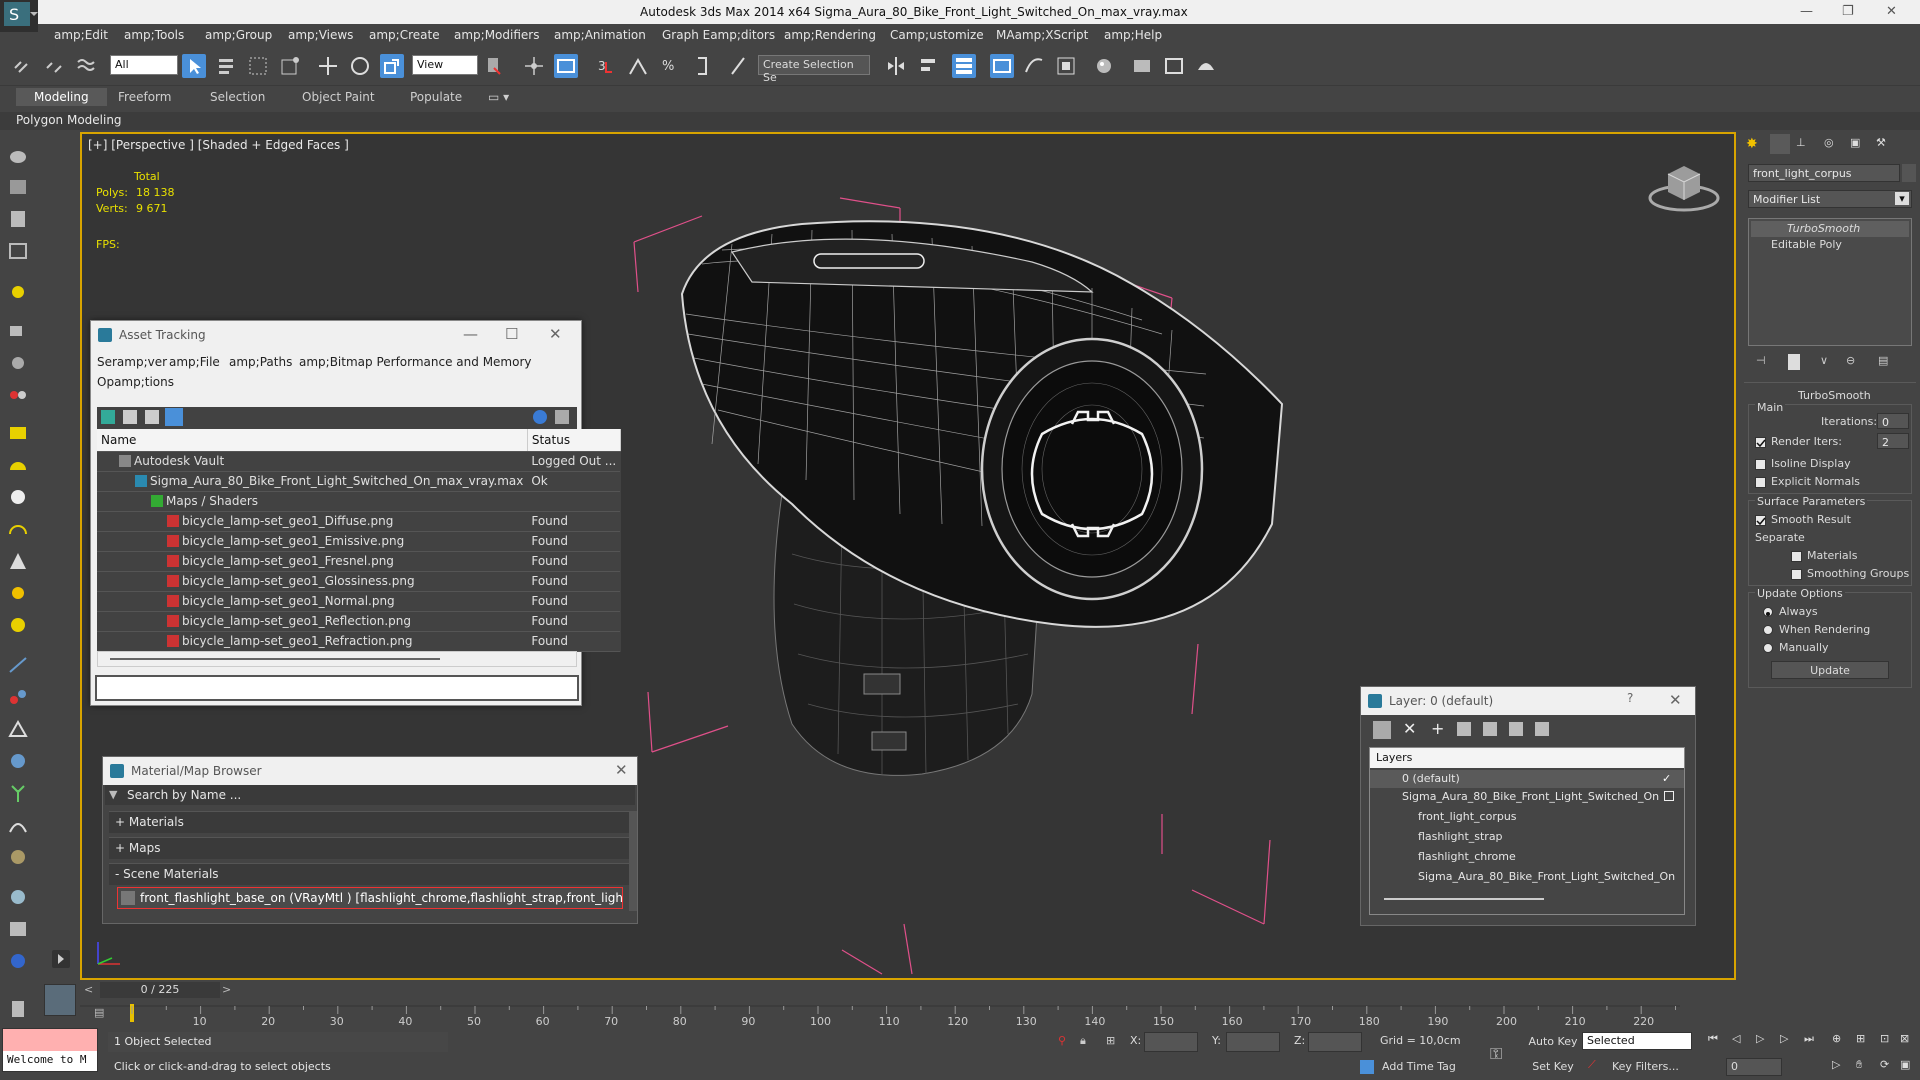 The image size is (1920, 1080). Describe the element at coordinates (360, 66) in the screenshot. I see `rotate-icon` at that location.